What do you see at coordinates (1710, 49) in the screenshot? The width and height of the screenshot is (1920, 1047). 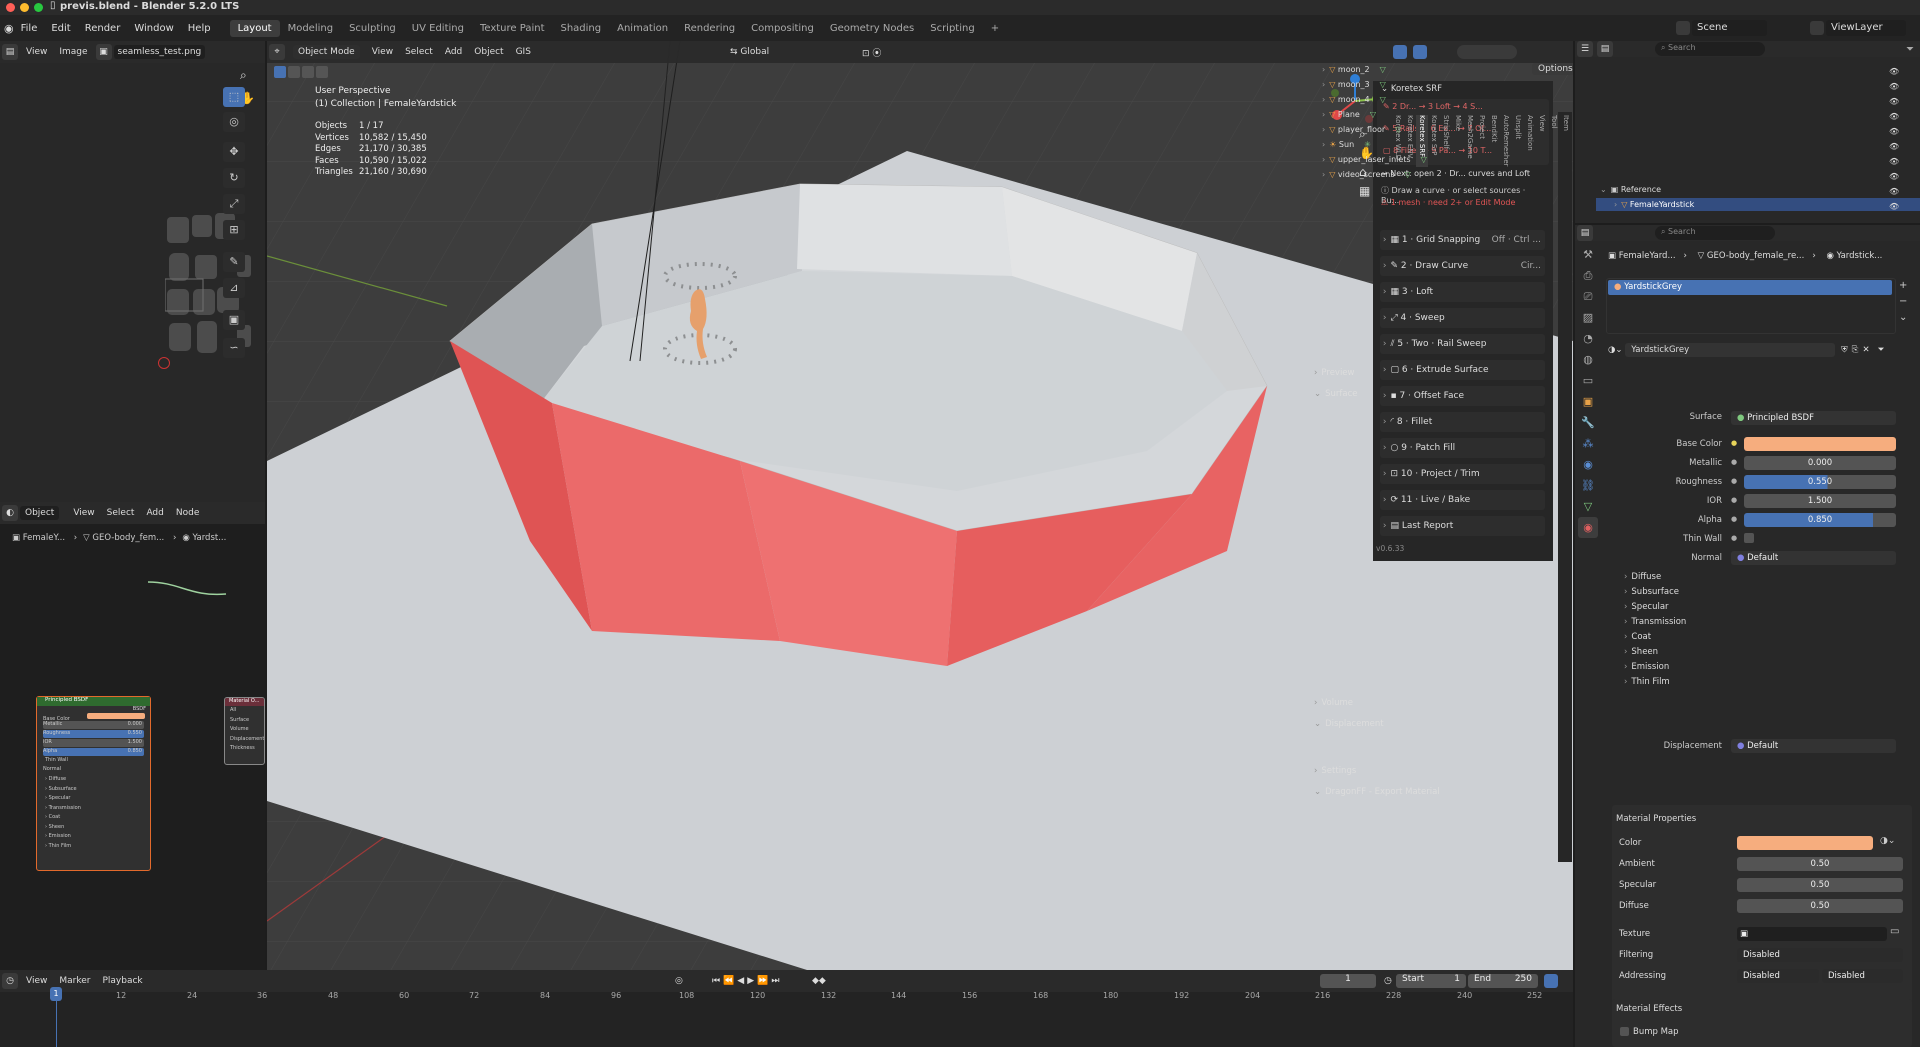 I see `outliner-search: ⌕ Search` at bounding box center [1710, 49].